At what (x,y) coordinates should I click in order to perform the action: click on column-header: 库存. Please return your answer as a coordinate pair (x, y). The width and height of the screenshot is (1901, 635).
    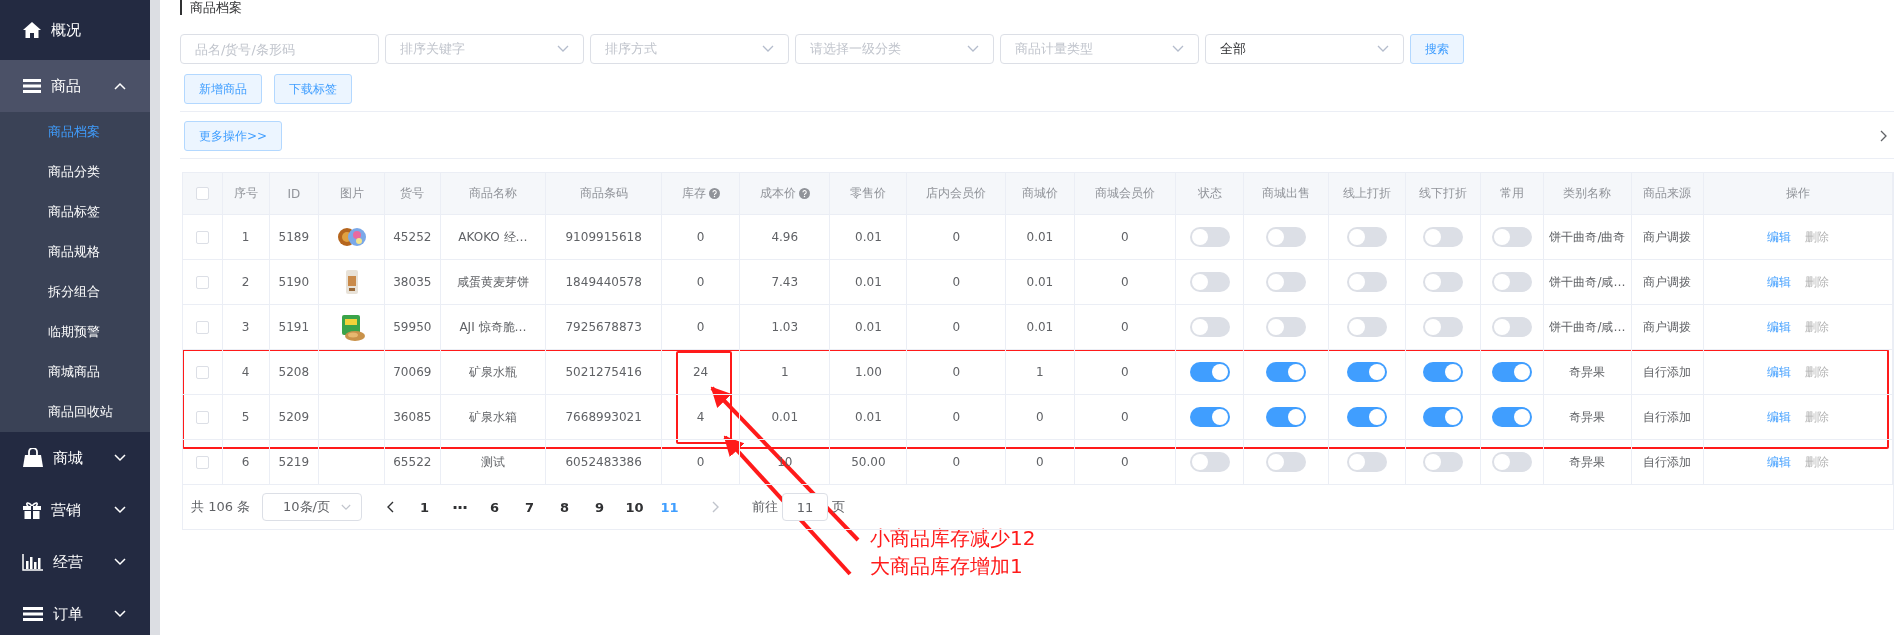
    Looking at the image, I should click on (693, 193).